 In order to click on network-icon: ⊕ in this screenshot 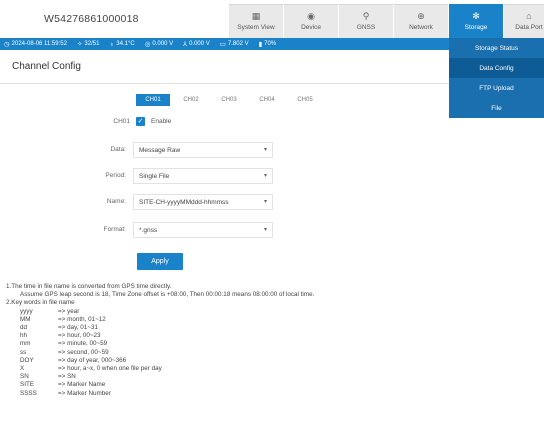, I will do `click(421, 16)`.